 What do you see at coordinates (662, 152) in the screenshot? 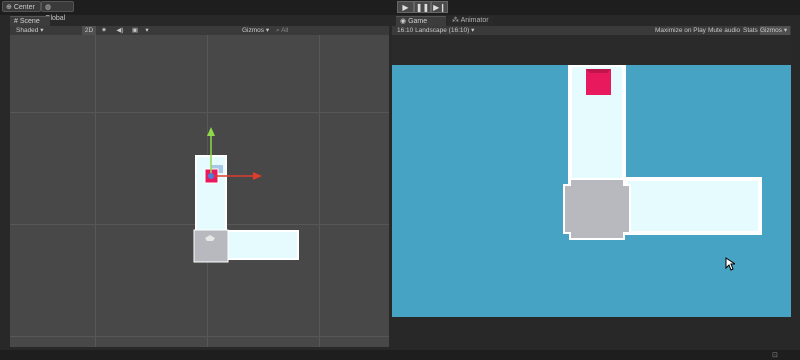
I see `game-level-drawing` at bounding box center [662, 152].